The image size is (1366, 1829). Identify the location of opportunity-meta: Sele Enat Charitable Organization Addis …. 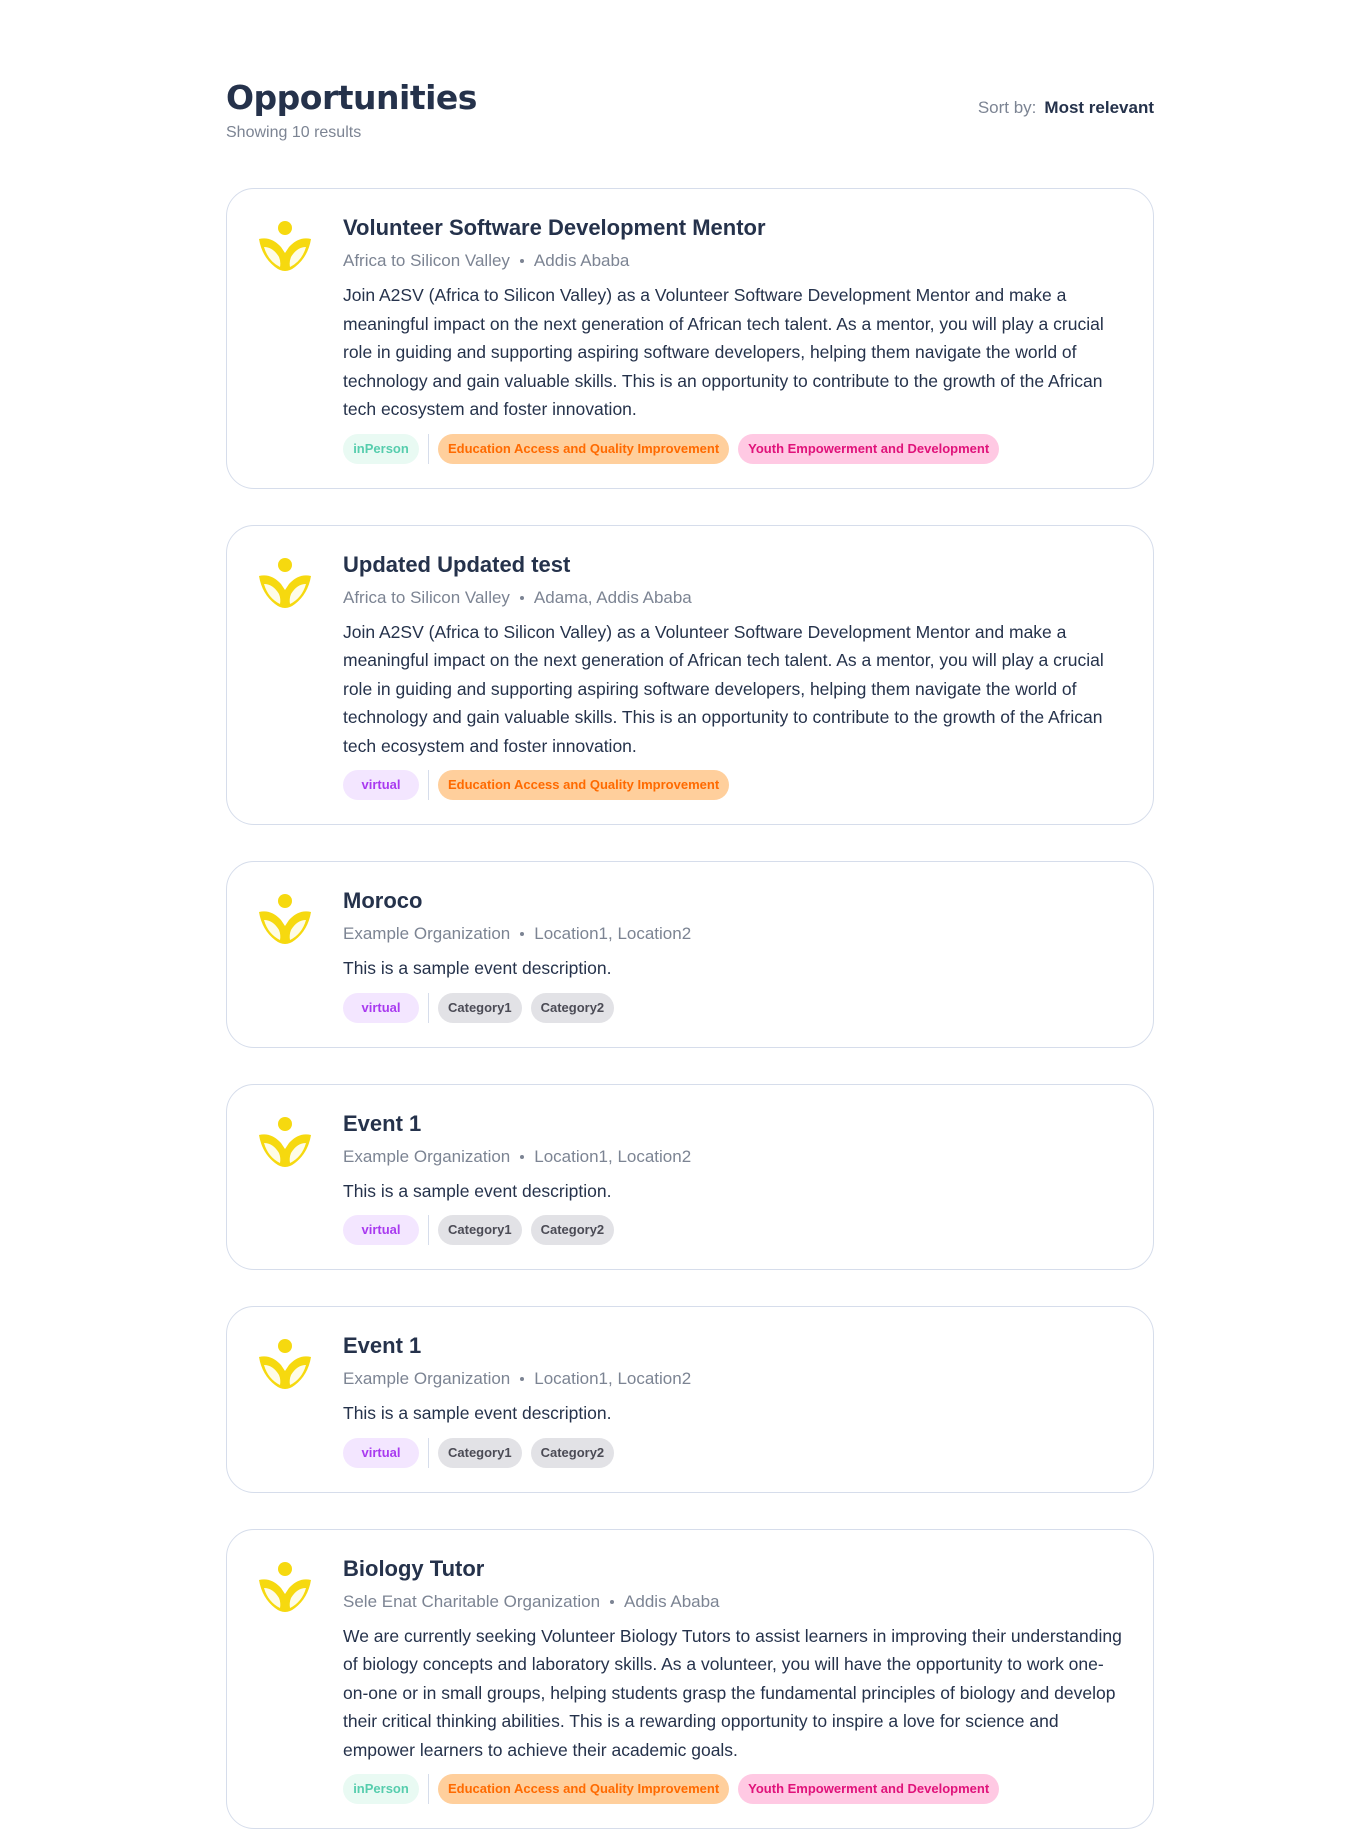
(735, 1602).